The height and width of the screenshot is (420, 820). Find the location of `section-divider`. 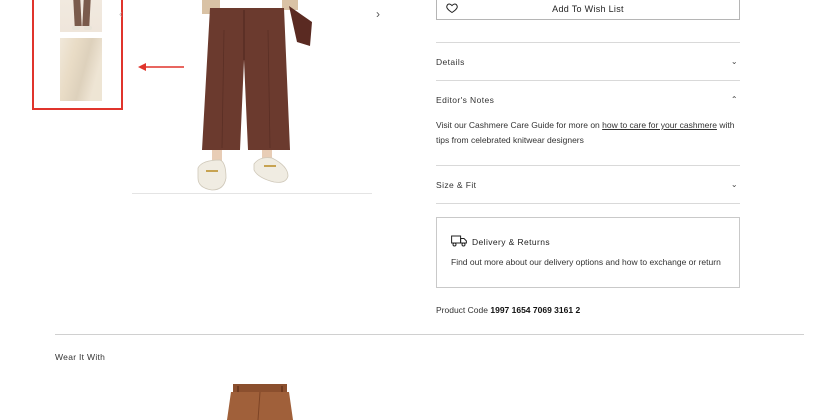

section-divider is located at coordinates (429, 334).